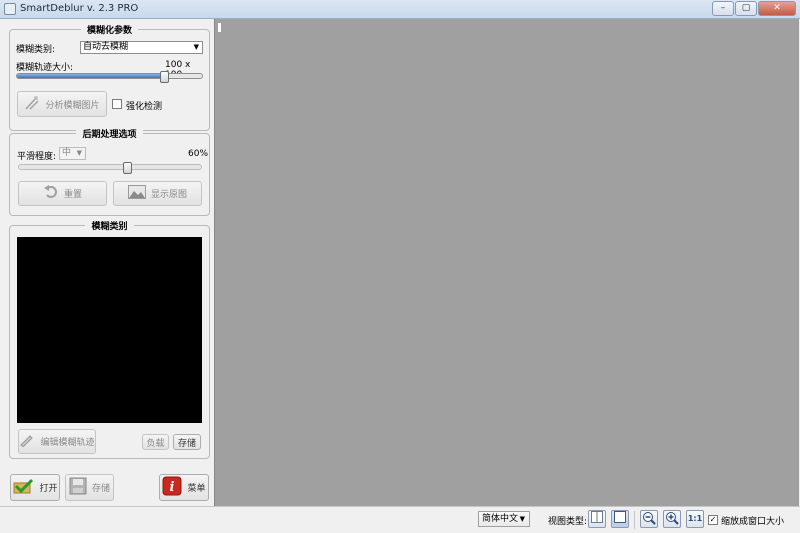  I want to click on blur-type-select: 自动去模糊 ▼, so click(141, 47).